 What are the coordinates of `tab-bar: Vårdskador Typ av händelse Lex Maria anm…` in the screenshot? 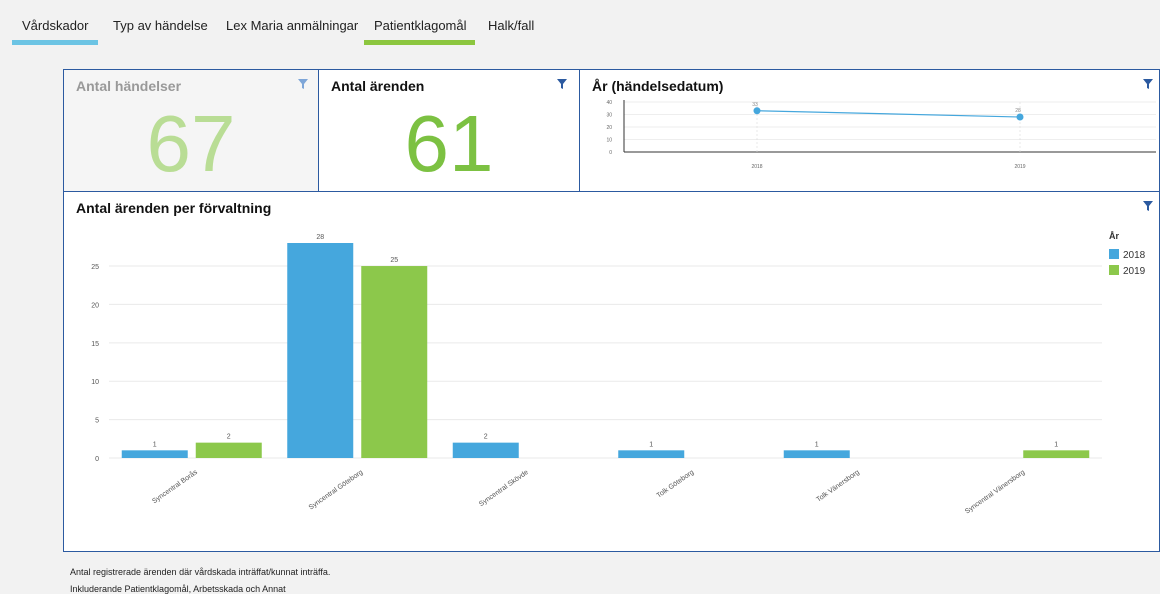 It's located at (580, 25).